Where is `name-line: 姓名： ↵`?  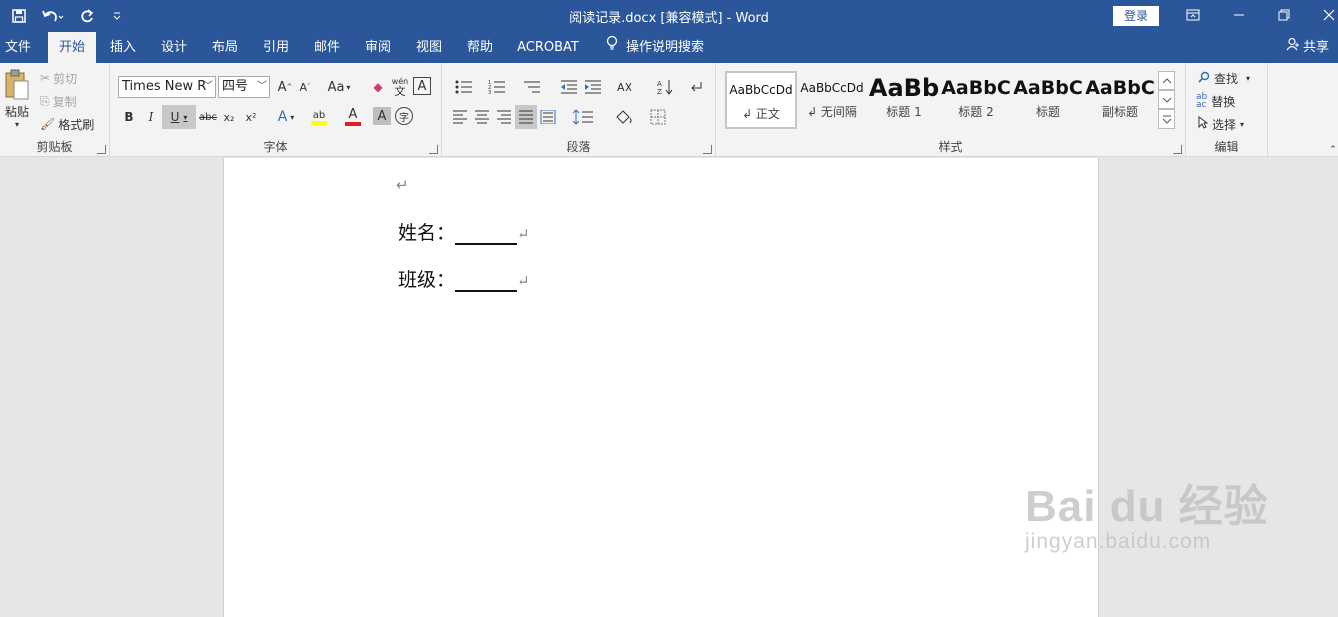 name-line: 姓名： ↵ is located at coordinates (464, 231).